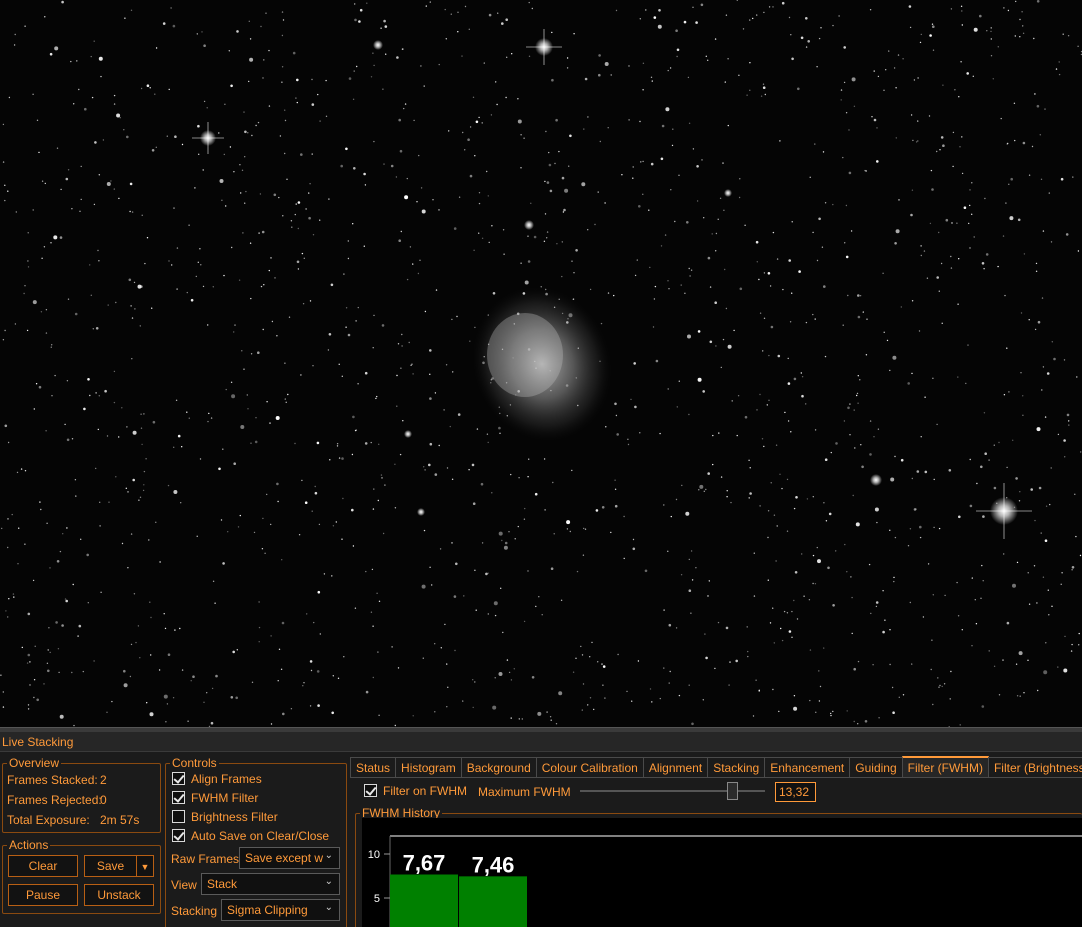 This screenshot has width=1082, height=927. Describe the element at coordinates (541, 742) in the screenshot. I see `panel-title: Live Stacking` at that location.